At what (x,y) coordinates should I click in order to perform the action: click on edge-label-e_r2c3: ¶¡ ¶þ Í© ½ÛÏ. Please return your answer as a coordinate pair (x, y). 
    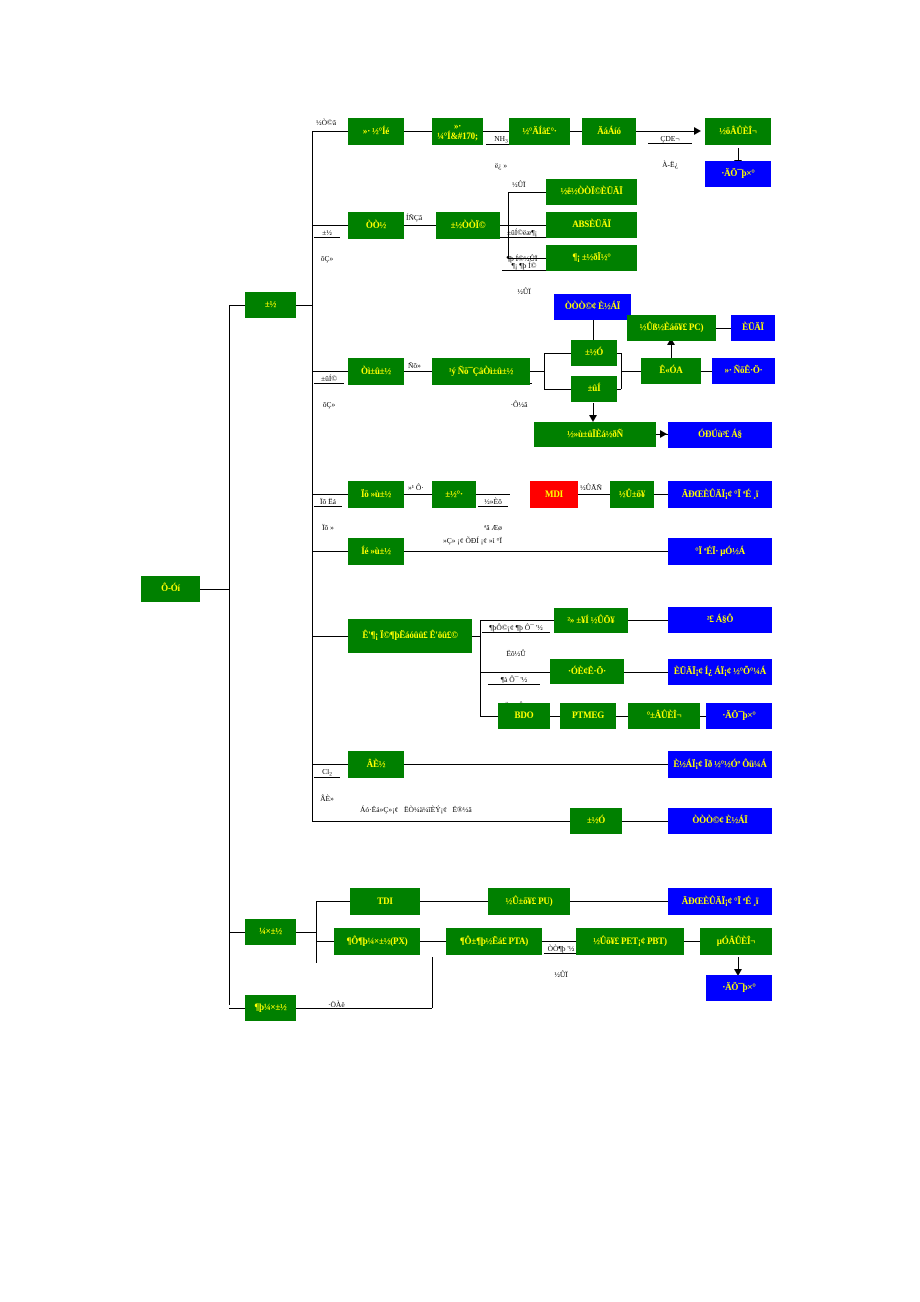
    Looking at the image, I should click on (524, 279).